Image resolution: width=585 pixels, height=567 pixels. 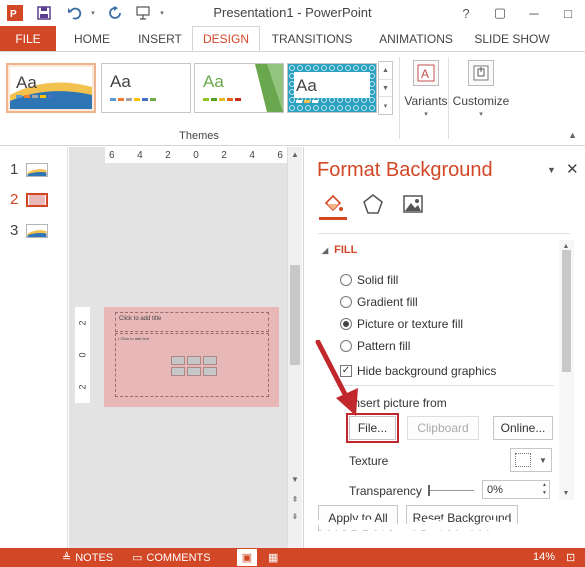 I want to click on solid-fill-option: Solid fill, so click(x=369, y=280).